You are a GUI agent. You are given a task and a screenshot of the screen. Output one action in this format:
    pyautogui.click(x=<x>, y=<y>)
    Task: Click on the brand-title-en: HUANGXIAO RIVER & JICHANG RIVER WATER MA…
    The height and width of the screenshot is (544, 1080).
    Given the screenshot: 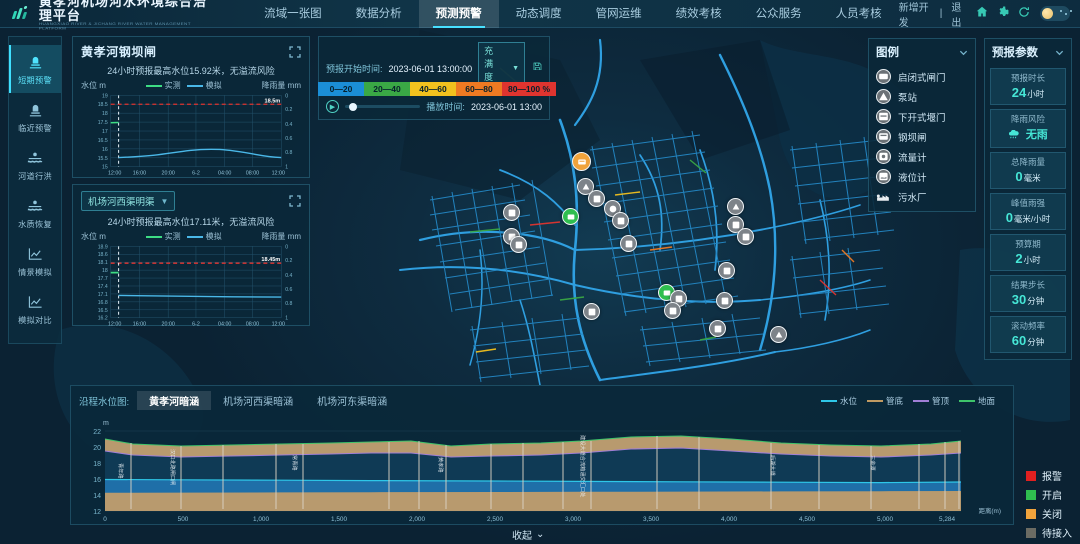 What is the action you would take?
    pyautogui.click(x=114, y=26)
    